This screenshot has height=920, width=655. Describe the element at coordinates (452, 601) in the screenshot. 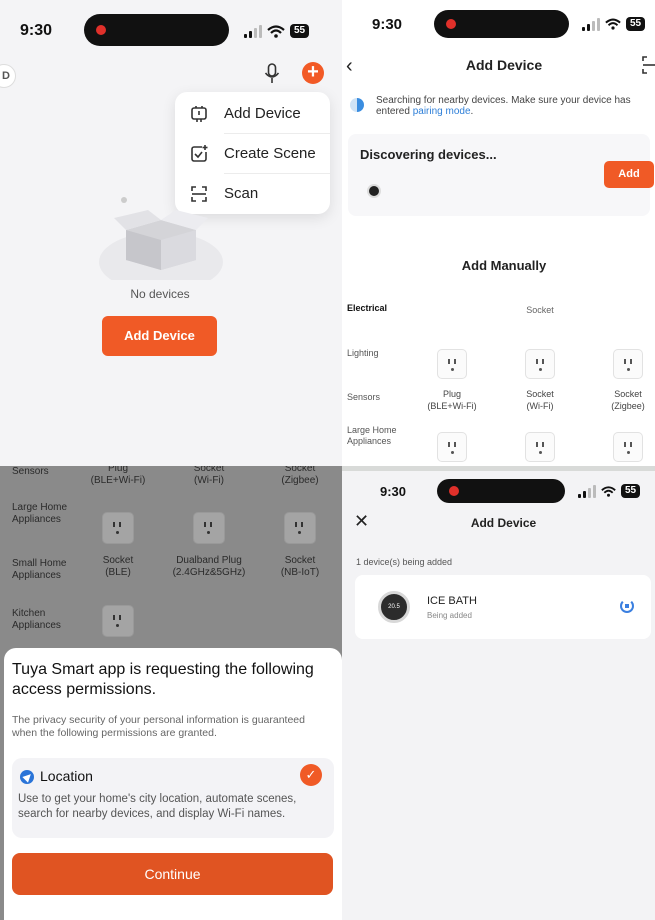

I see `device-name: ICE BATH` at that location.